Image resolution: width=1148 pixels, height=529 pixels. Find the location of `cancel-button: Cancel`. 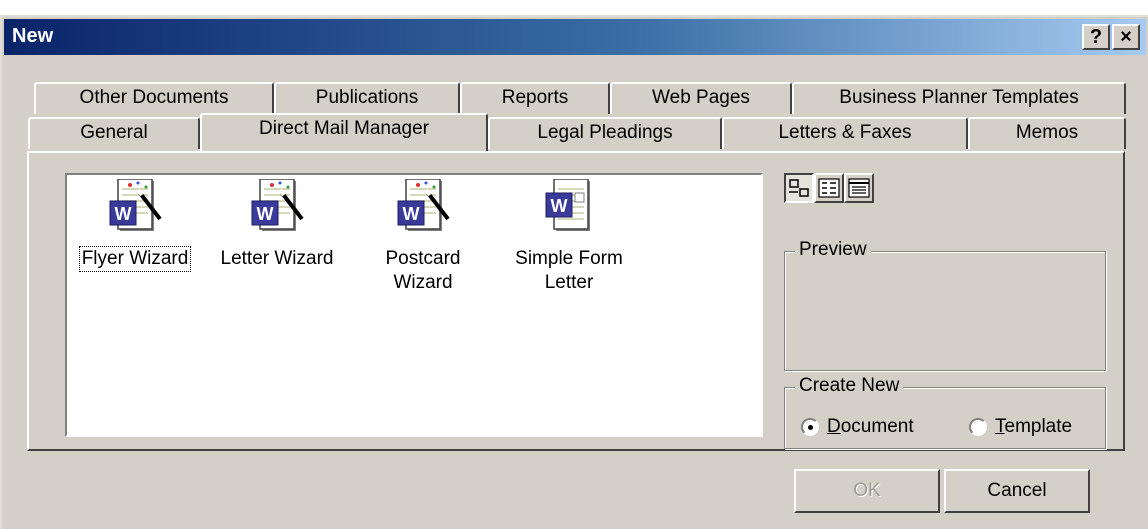

cancel-button: Cancel is located at coordinates (1017, 491).